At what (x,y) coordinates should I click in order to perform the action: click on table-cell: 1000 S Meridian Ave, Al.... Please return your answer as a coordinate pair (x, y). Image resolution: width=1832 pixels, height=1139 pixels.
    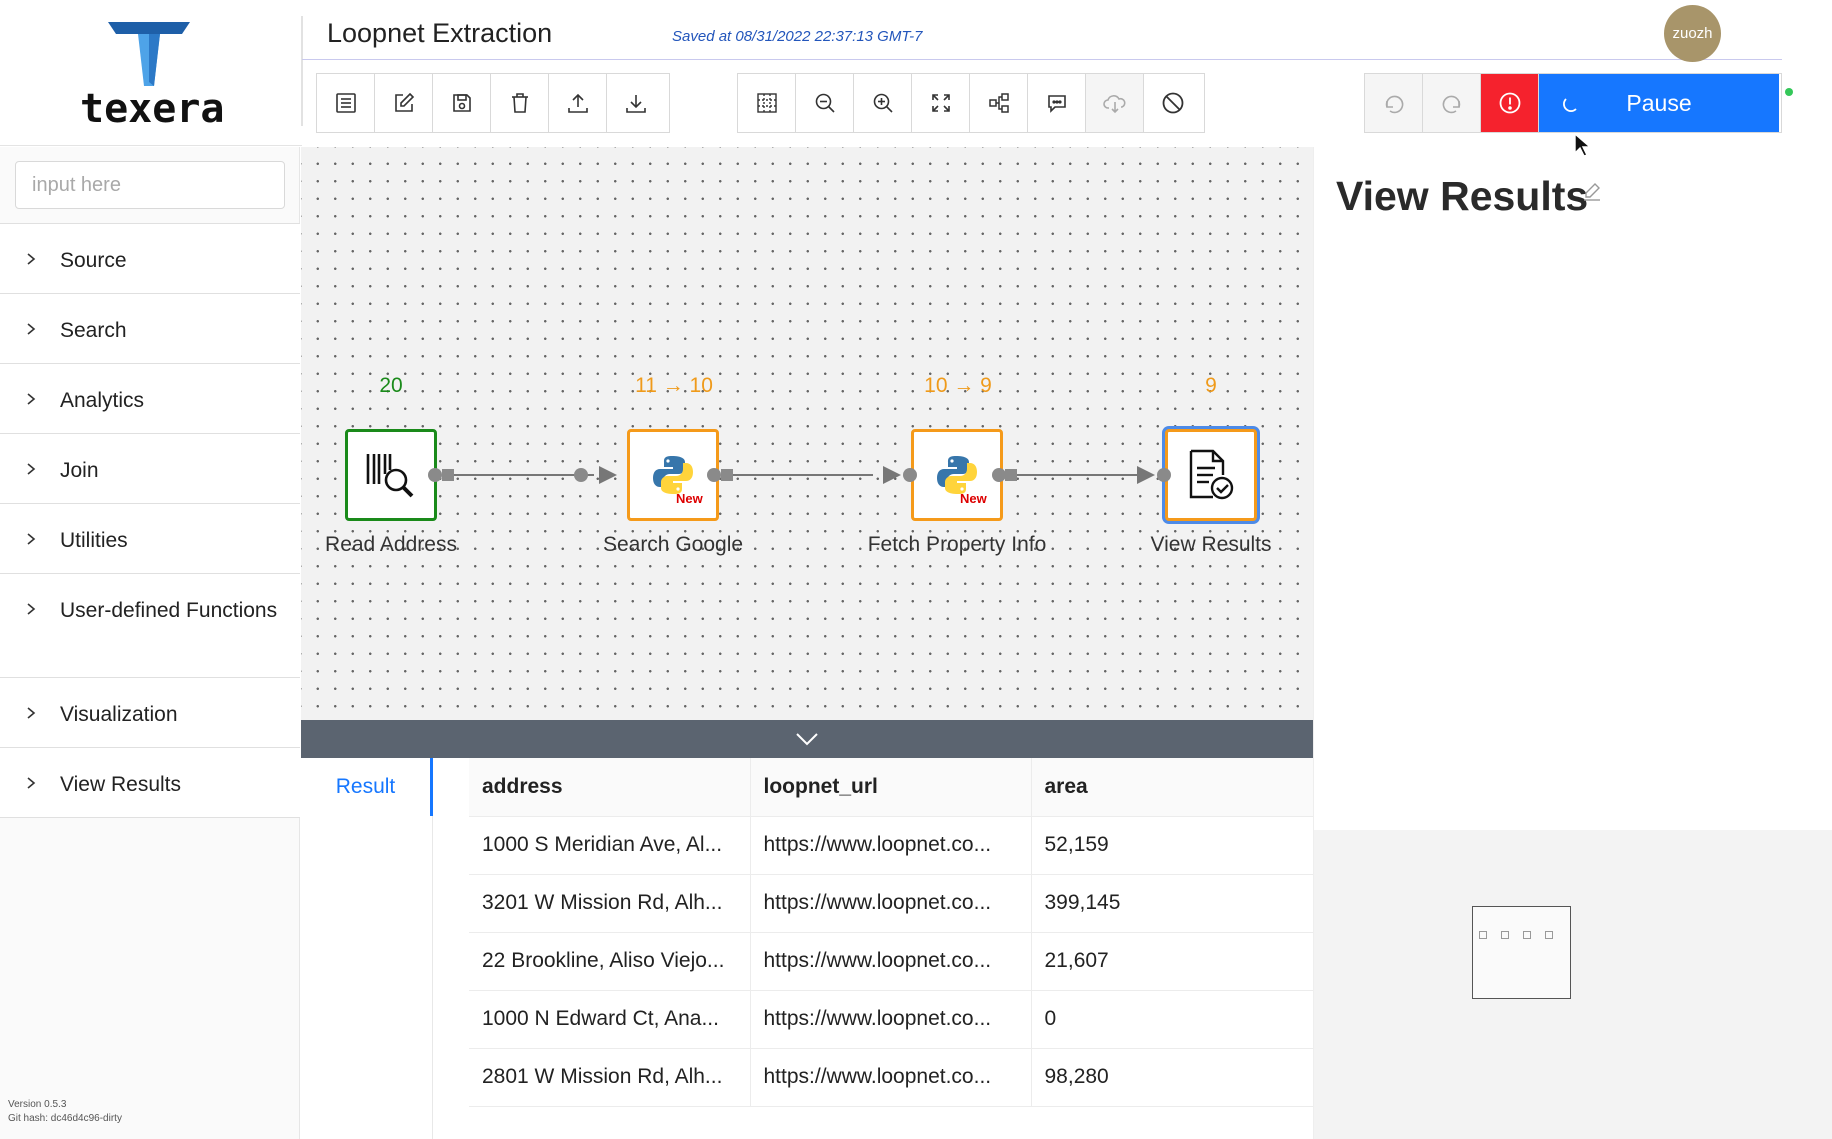
    Looking at the image, I should click on (610, 845).